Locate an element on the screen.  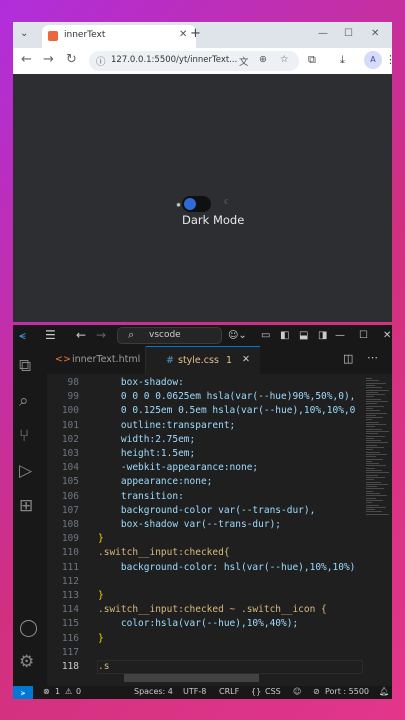
bookmark-star-icon: ☆ is located at coordinates (284, 59).